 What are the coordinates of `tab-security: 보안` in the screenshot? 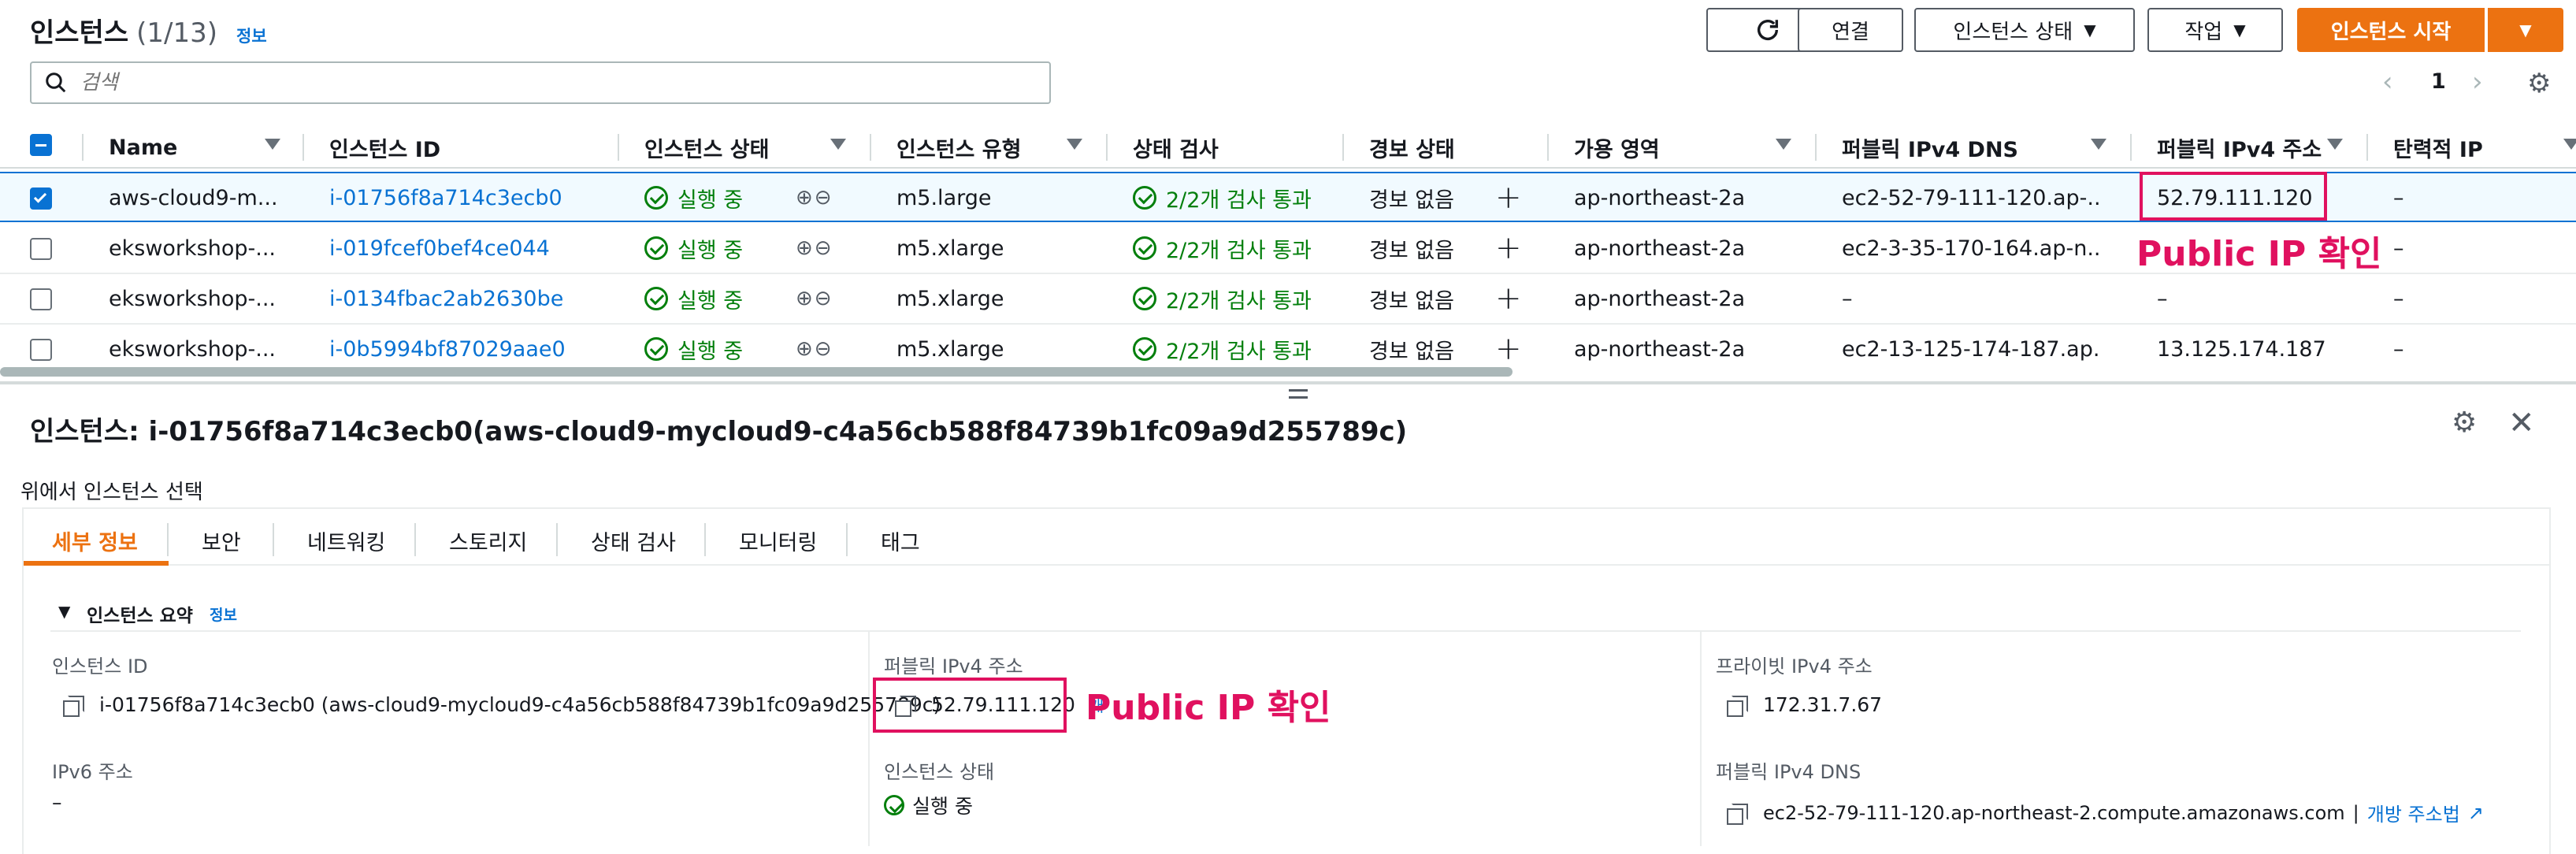 It's located at (221, 540).